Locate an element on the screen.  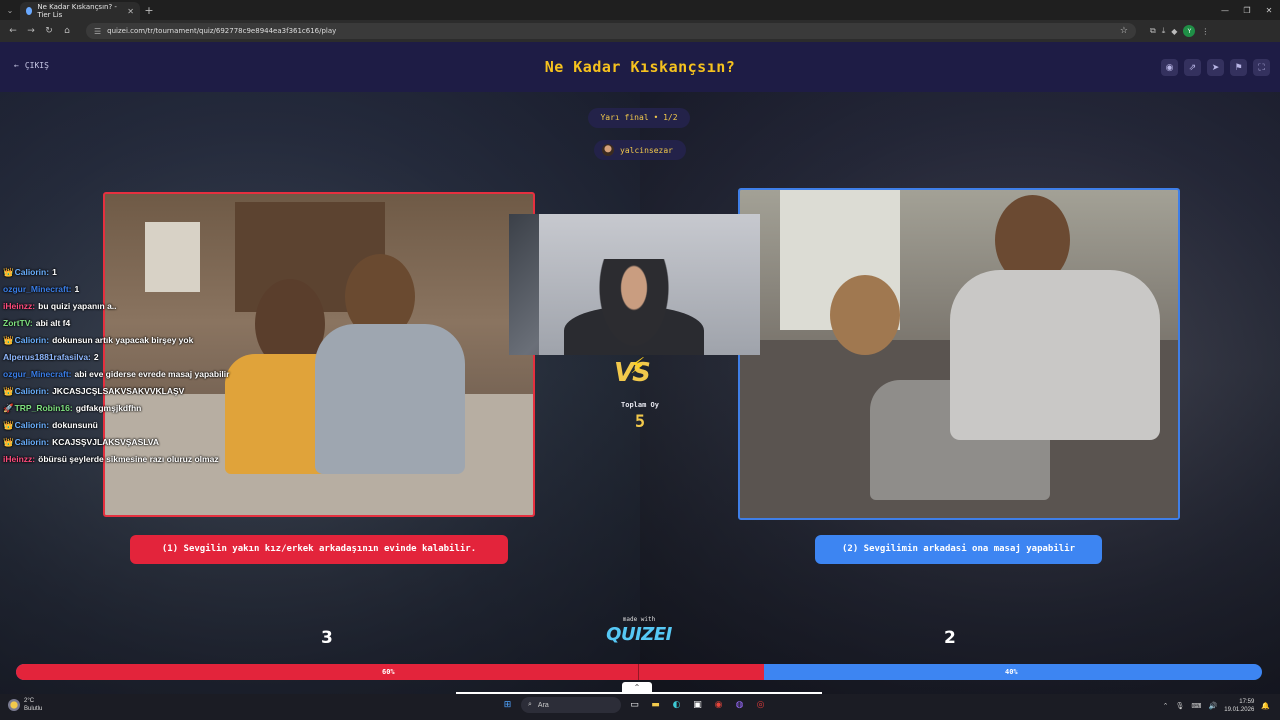
bookmark-star-icon: ☆ is located at coordinates (1124, 31).